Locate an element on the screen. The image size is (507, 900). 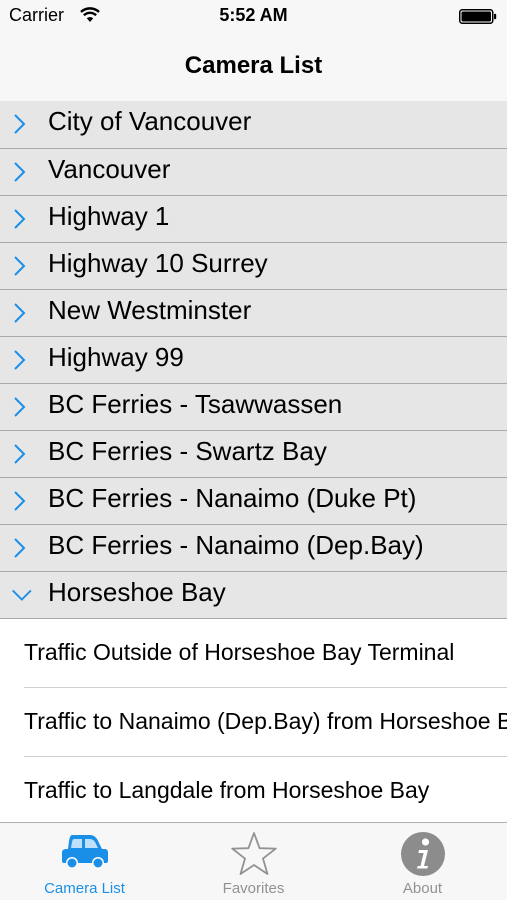
tab-about: About is located at coordinates (422, 861).